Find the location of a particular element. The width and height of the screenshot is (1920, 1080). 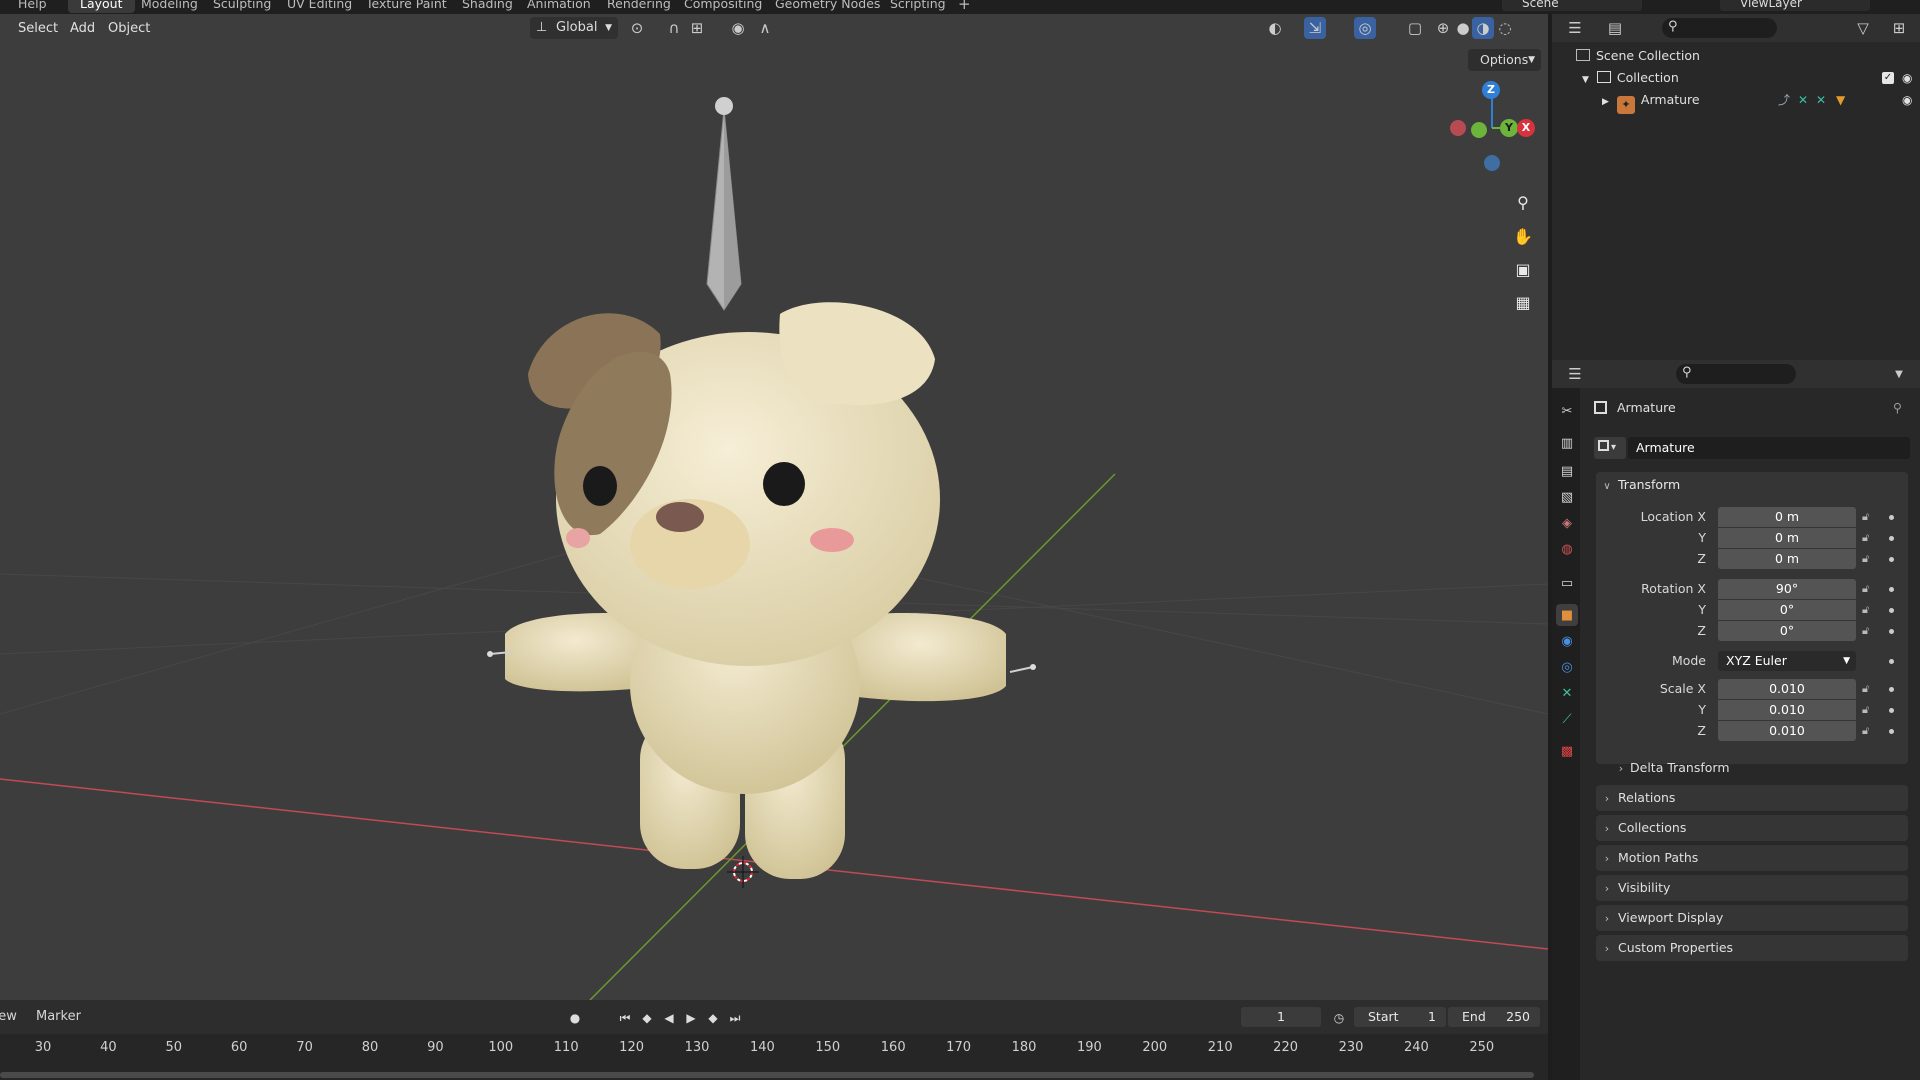

editor-type-icon: ☰ is located at coordinates (1575, 28).